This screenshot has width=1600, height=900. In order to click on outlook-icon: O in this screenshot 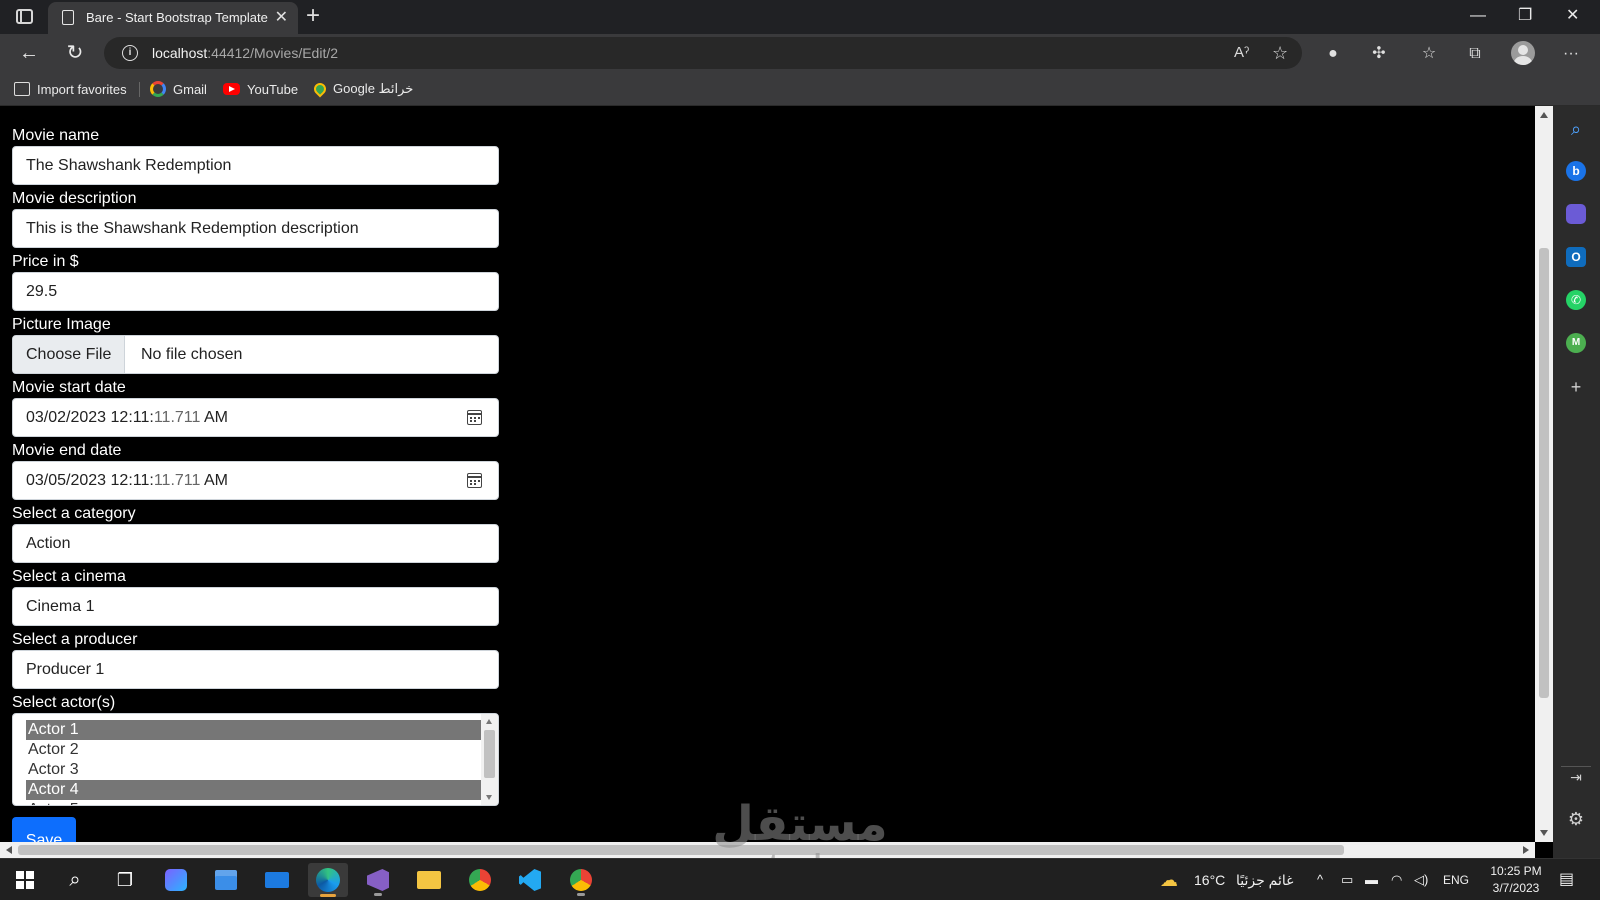, I will do `click(1576, 257)`.